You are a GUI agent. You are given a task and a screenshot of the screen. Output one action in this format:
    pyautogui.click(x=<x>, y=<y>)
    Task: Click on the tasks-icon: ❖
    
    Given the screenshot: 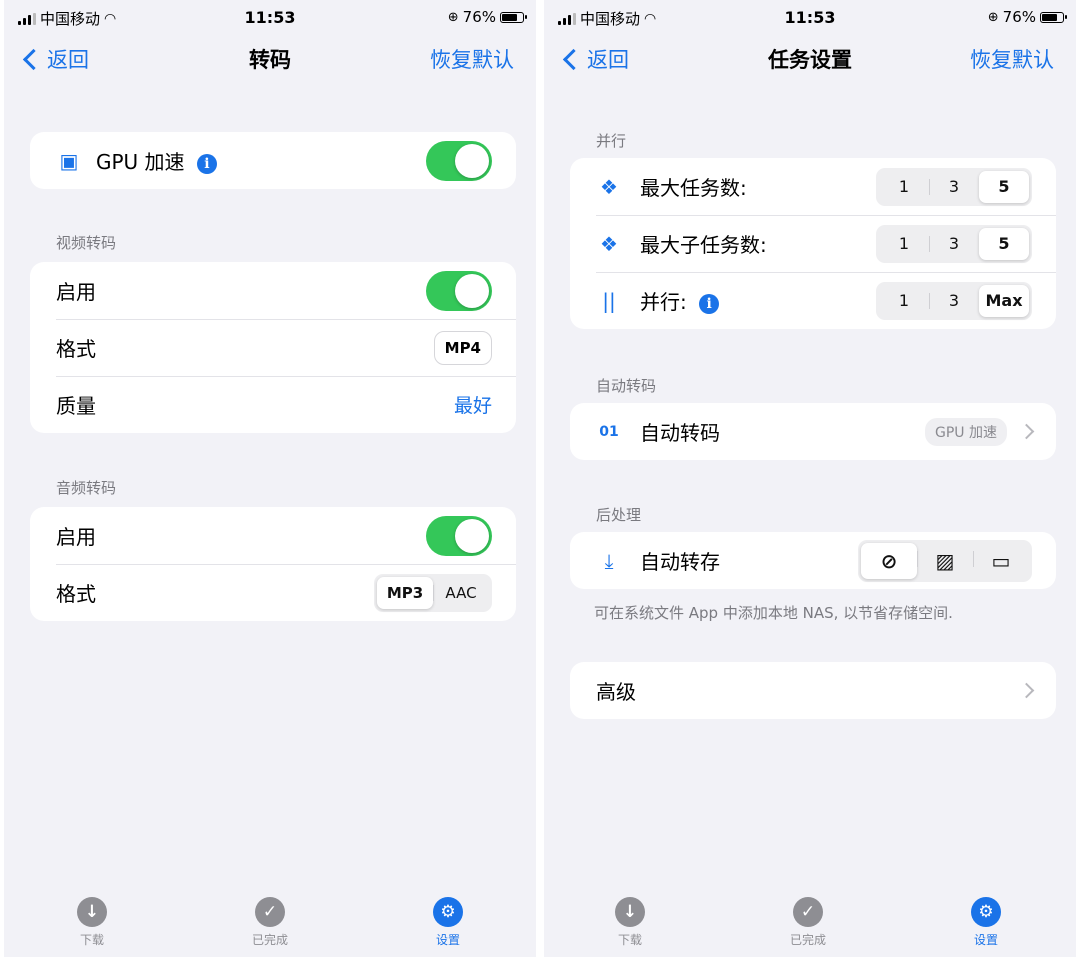 What is the action you would take?
    pyautogui.click(x=609, y=186)
    